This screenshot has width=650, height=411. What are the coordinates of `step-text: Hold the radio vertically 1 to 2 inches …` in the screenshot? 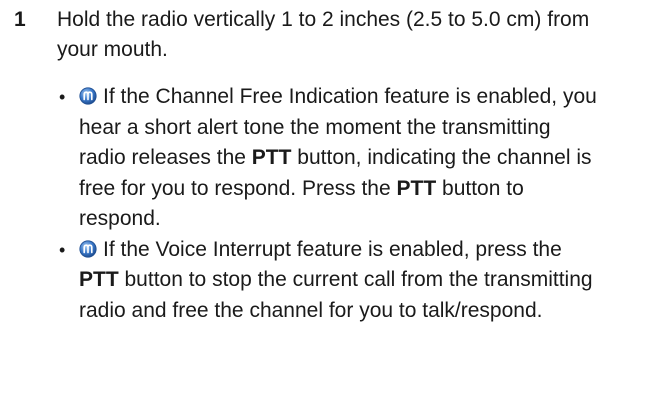 It's located at (323, 34).